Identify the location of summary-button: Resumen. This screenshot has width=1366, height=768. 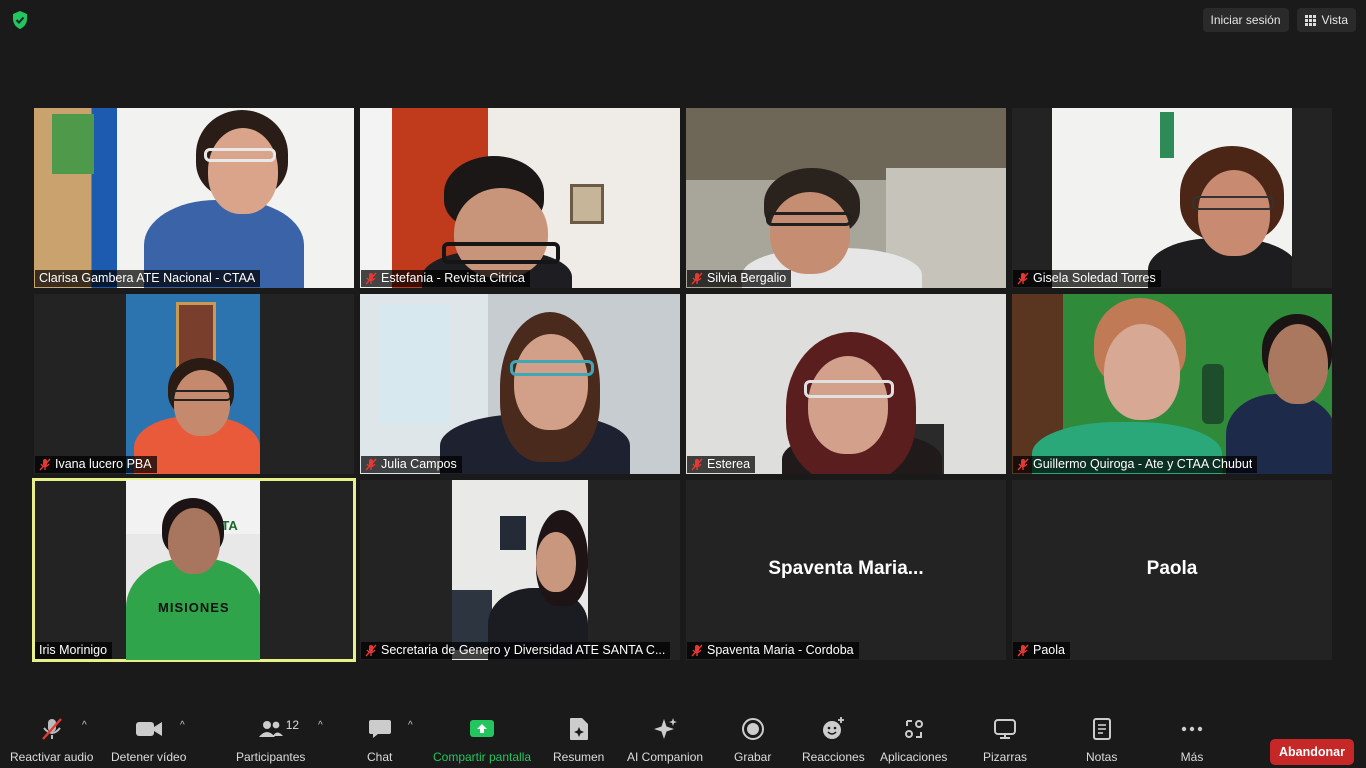
(578, 740).